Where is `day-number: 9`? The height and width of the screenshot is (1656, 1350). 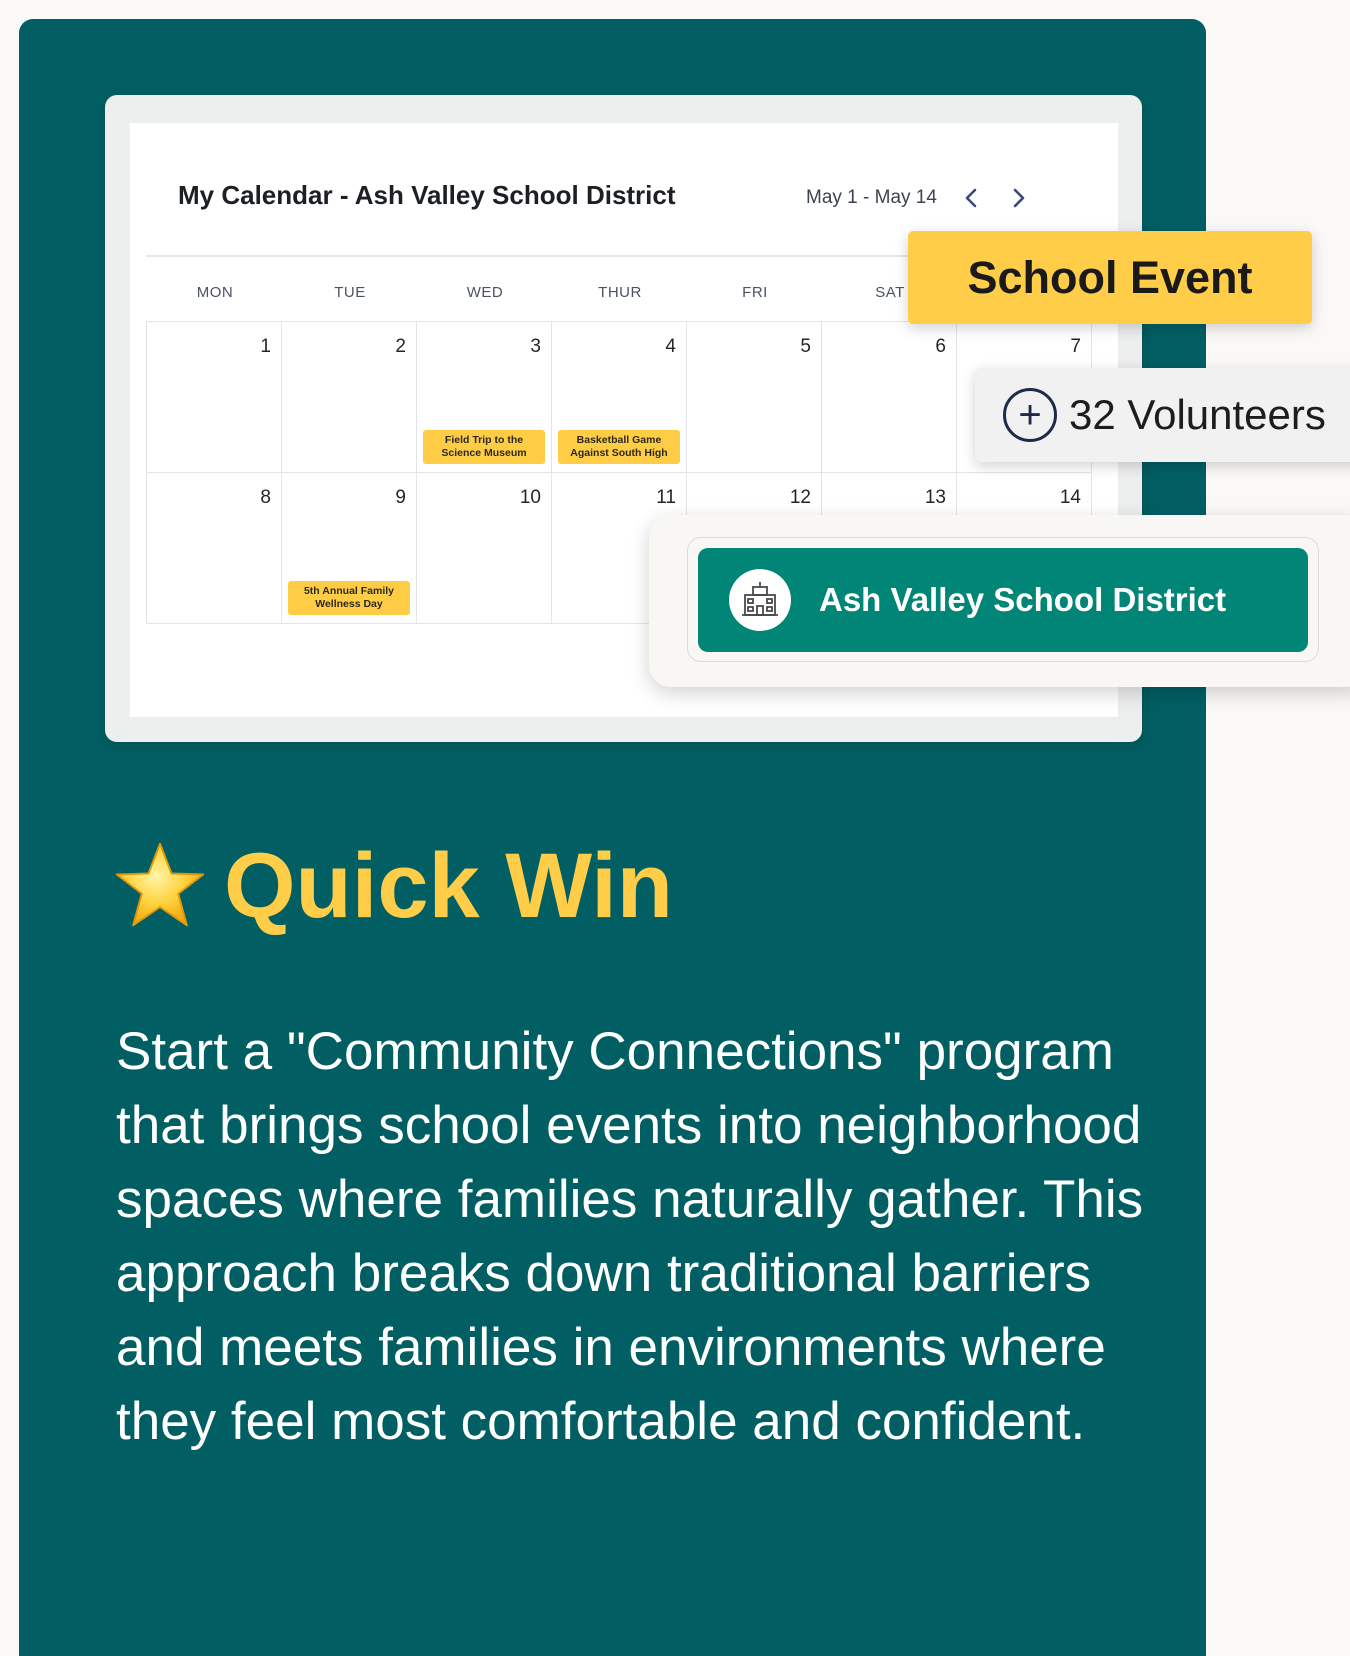
day-number: 9 is located at coordinates (400, 497).